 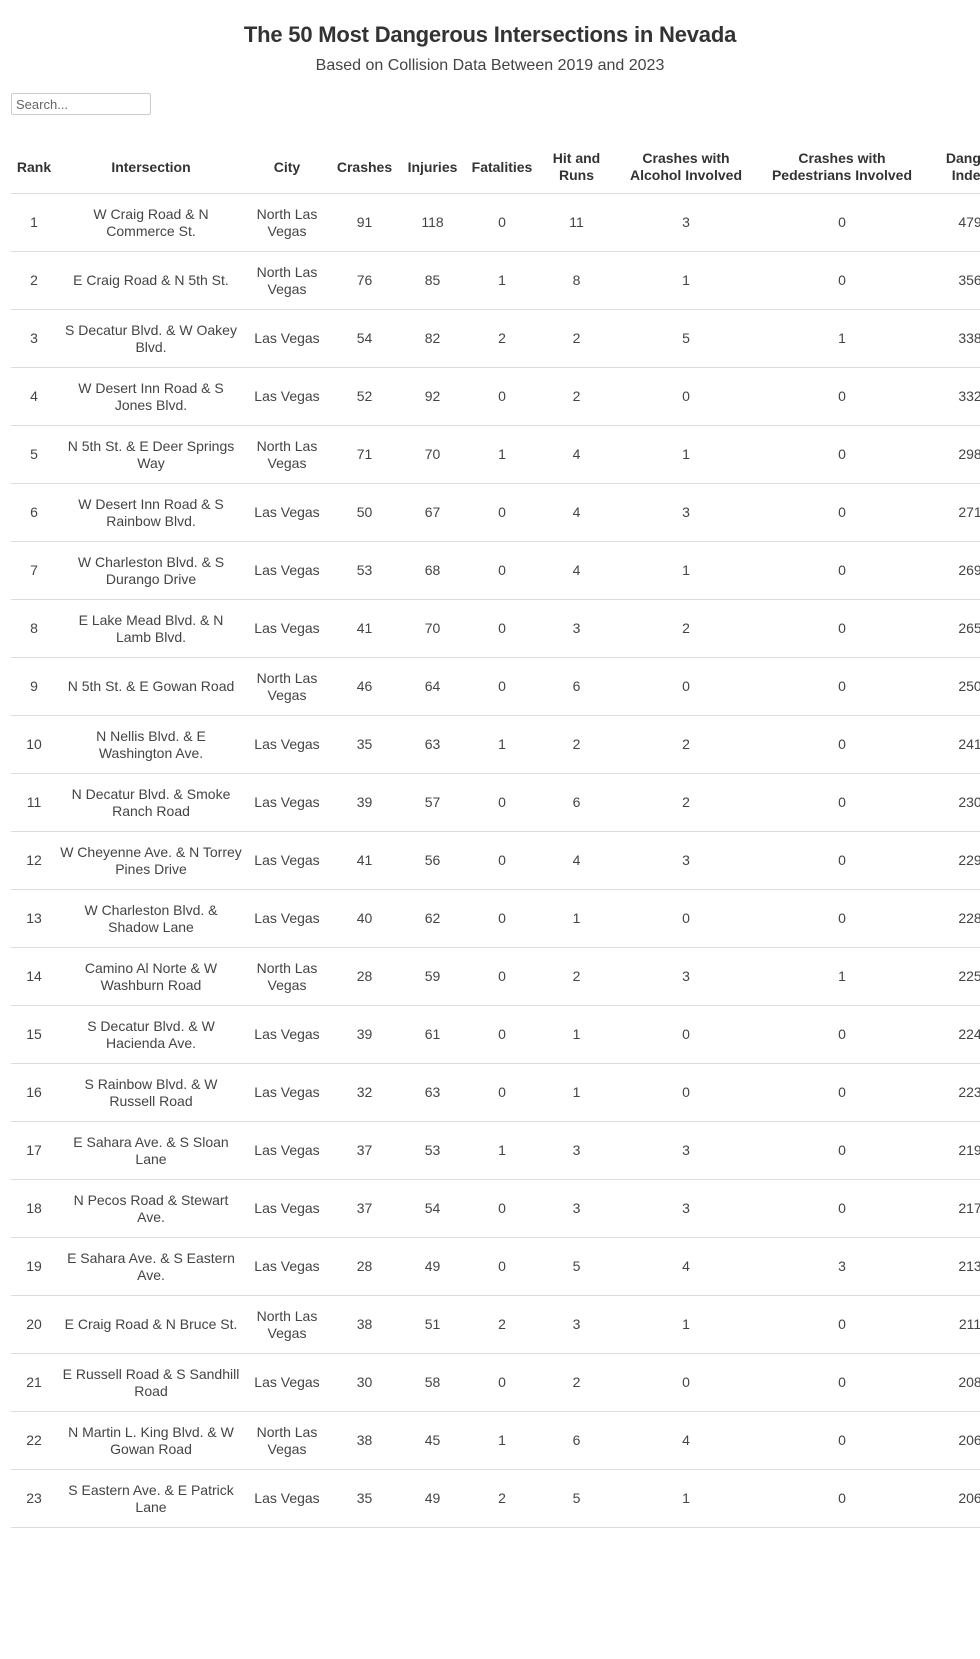 What do you see at coordinates (364, 570) in the screenshot?
I see `cell-crashes: 53` at bounding box center [364, 570].